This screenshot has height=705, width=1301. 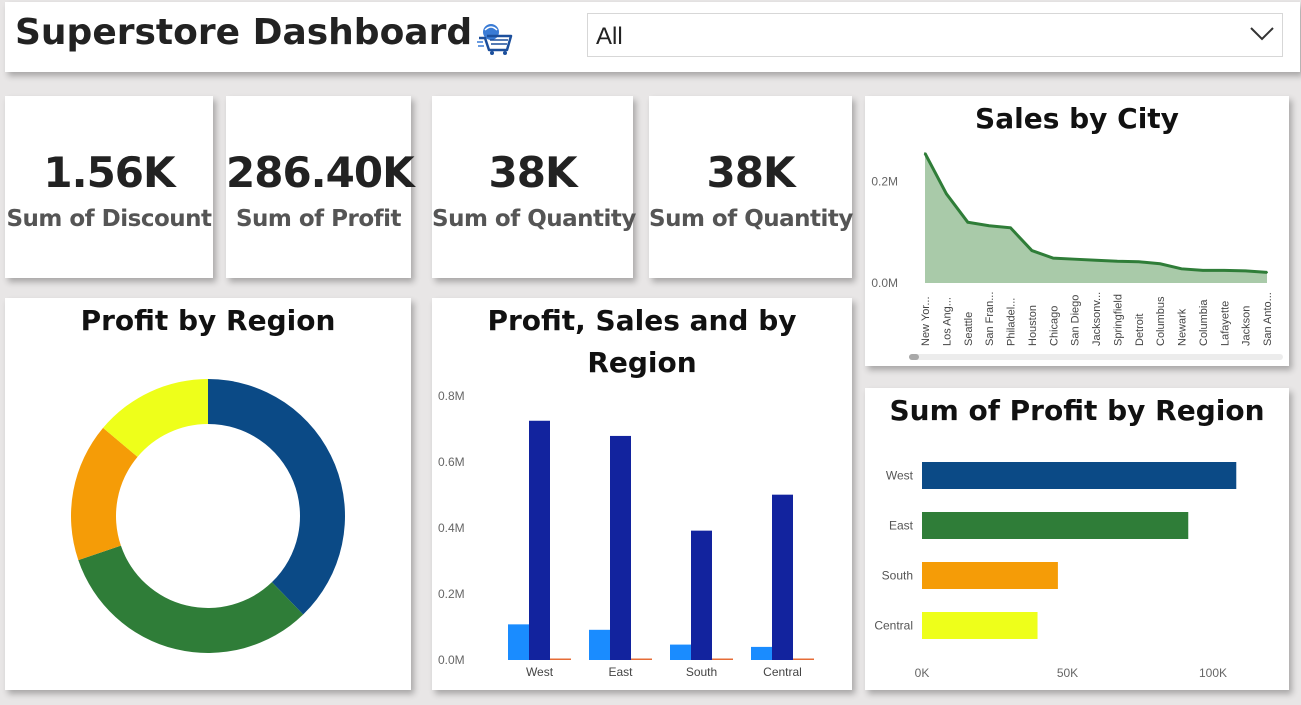 I want to click on y-tick-label: 0.6M, so click(x=451, y=462).